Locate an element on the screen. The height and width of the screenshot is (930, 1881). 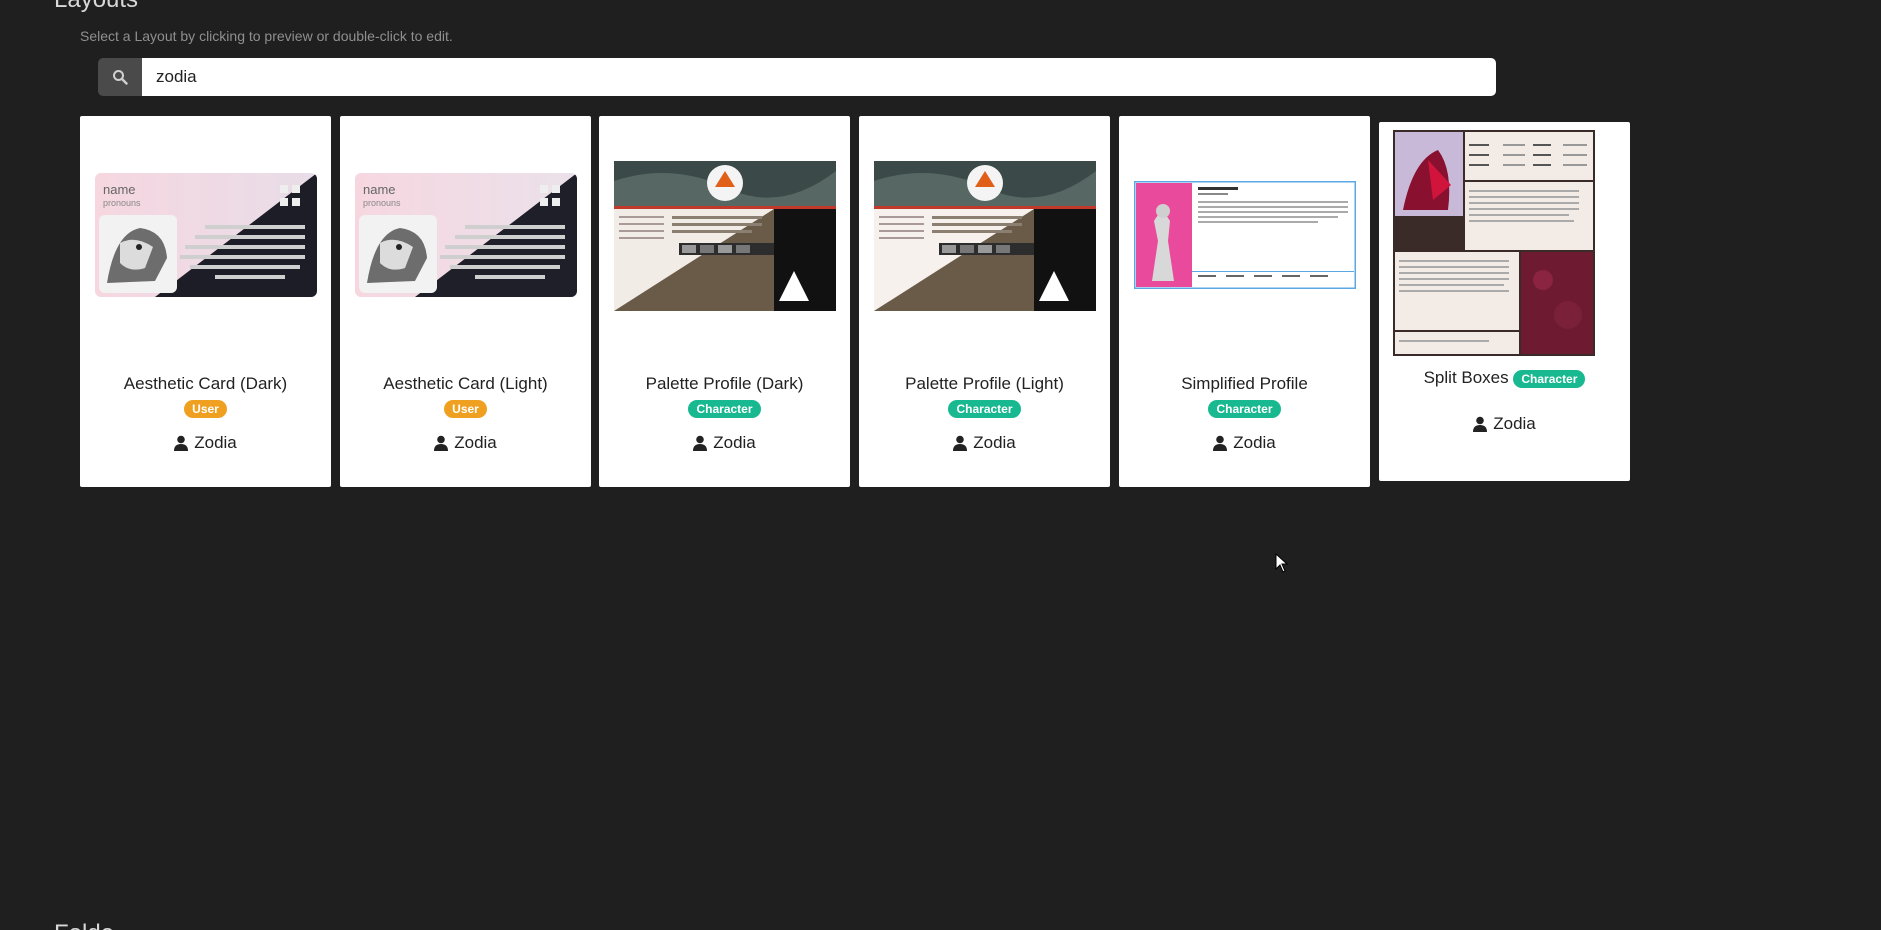
layout-card-palette-light: Palette Profile (Light) Character Zodia is located at coordinates (984, 301).